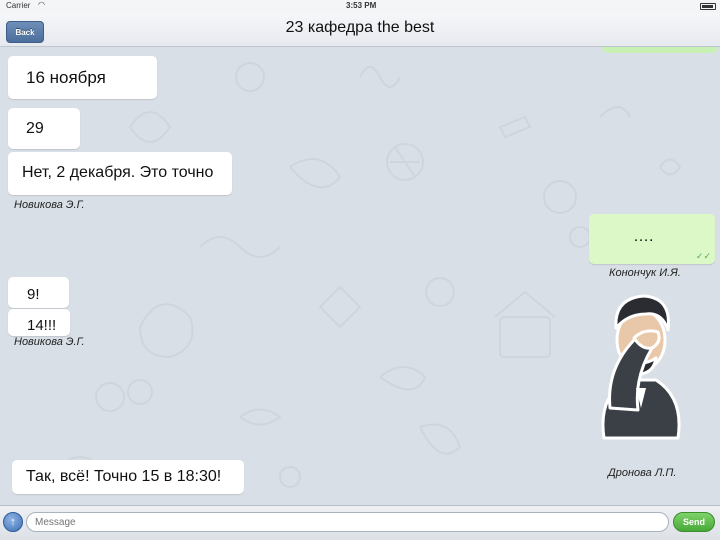 Image resolution: width=720 pixels, height=540 pixels. I want to click on chat-title: 23 кафедра the best, so click(360, 27).